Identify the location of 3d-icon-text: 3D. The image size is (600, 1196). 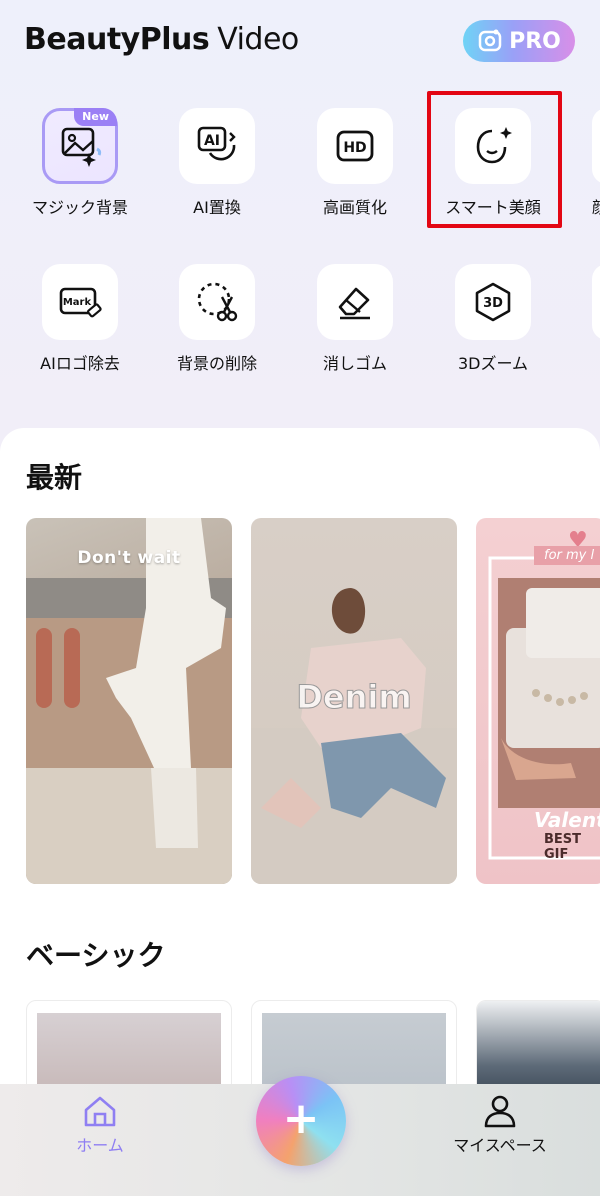
(493, 303).